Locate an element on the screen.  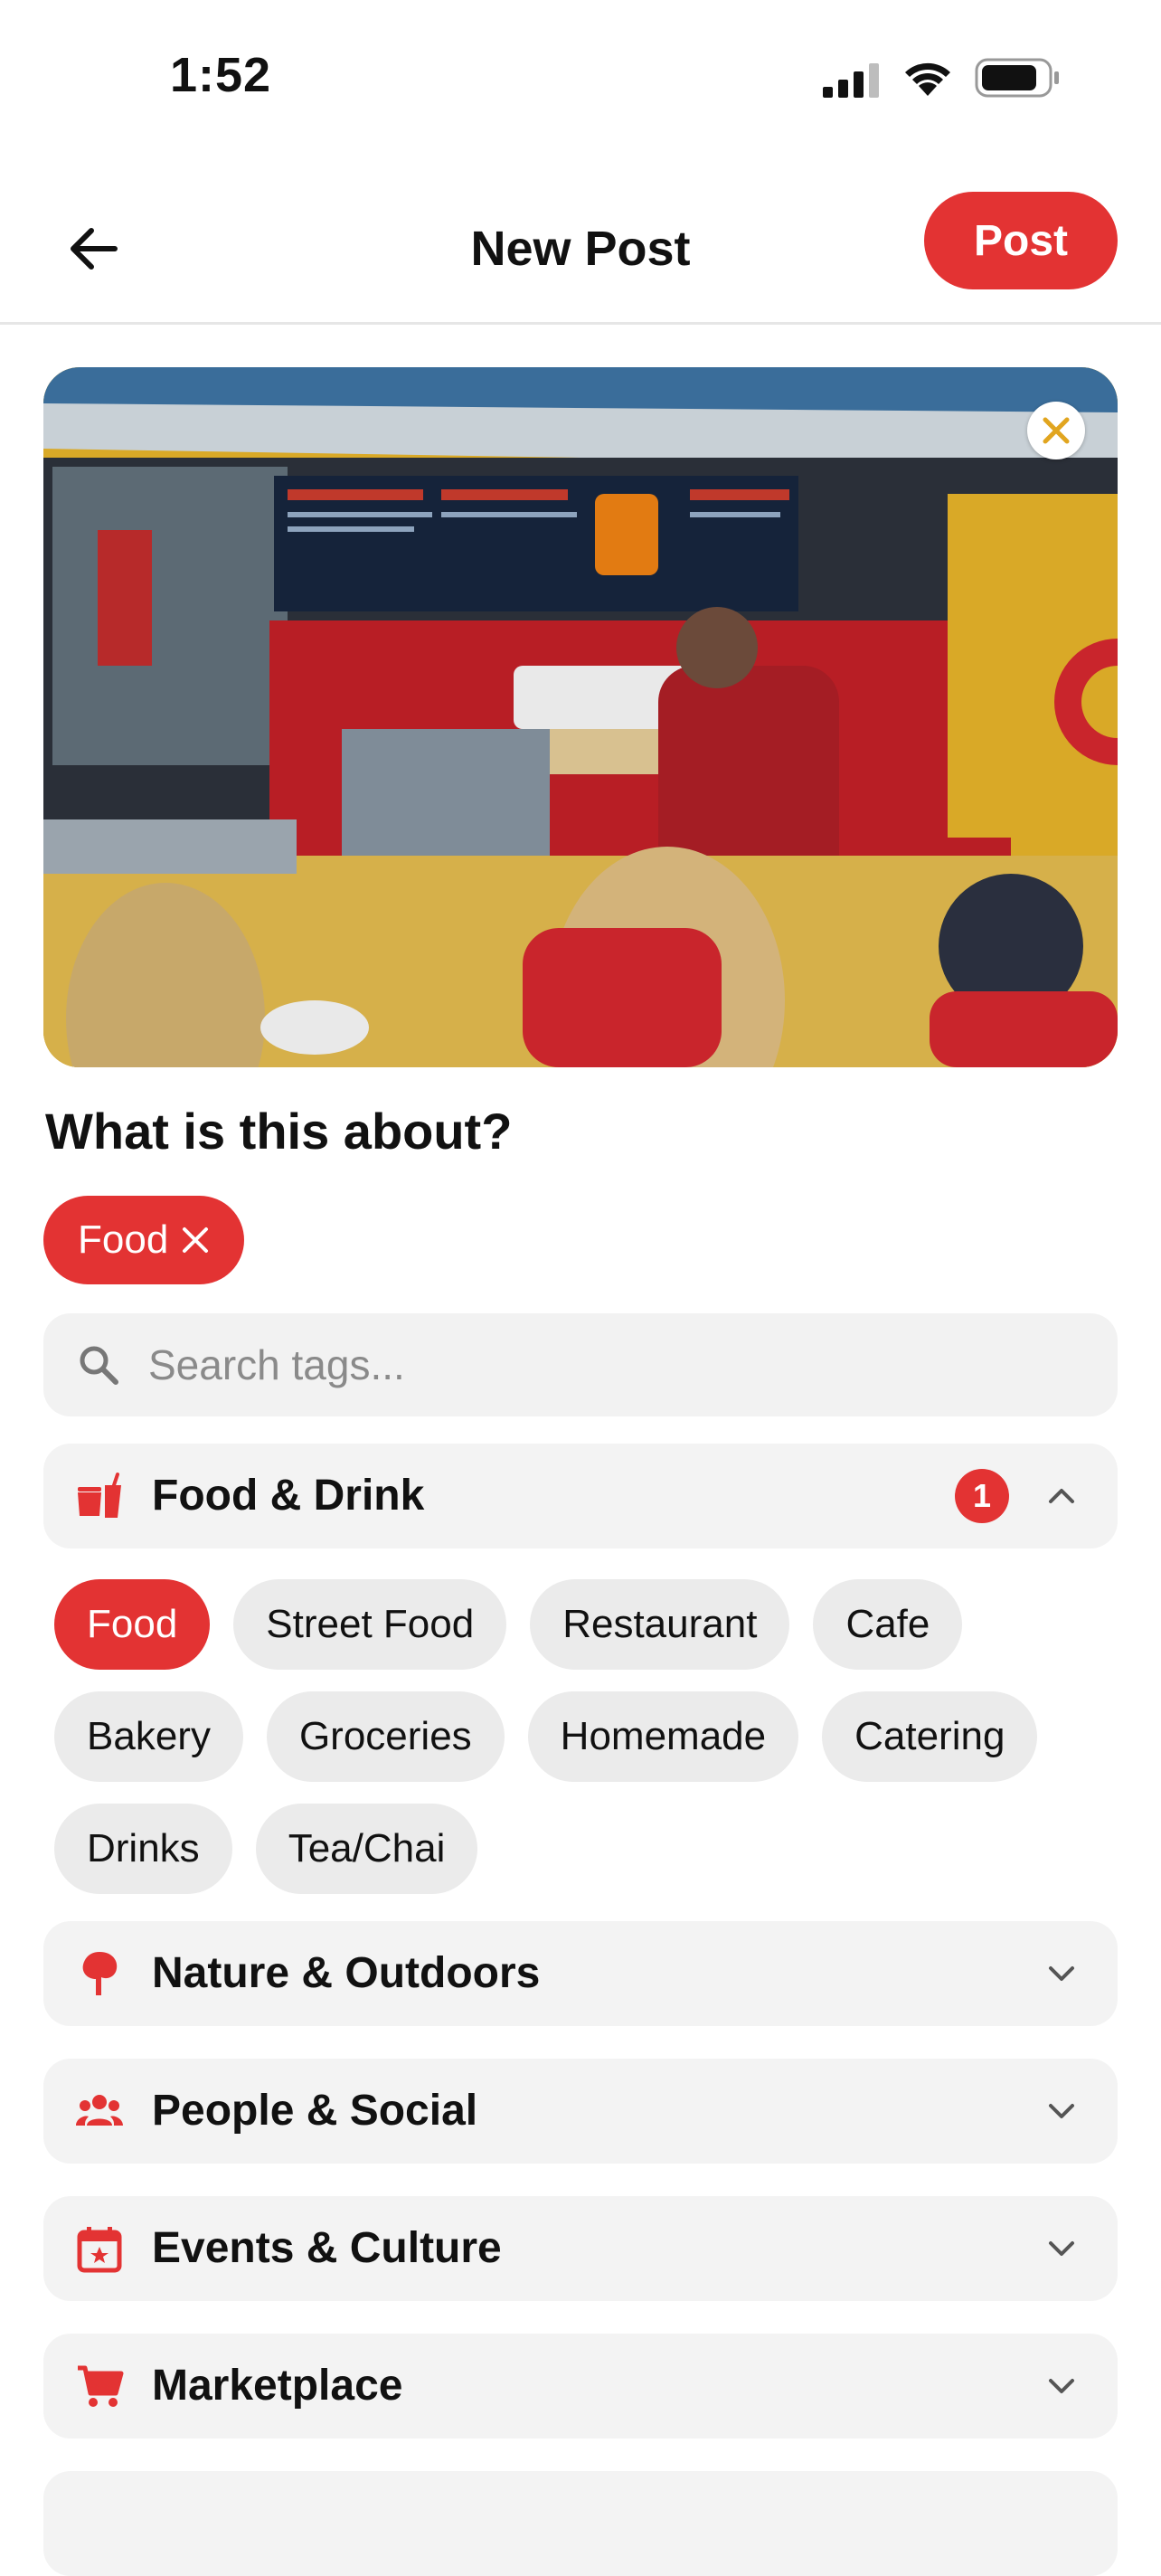
tag-cafe: Cafe is located at coordinates (888, 1625).